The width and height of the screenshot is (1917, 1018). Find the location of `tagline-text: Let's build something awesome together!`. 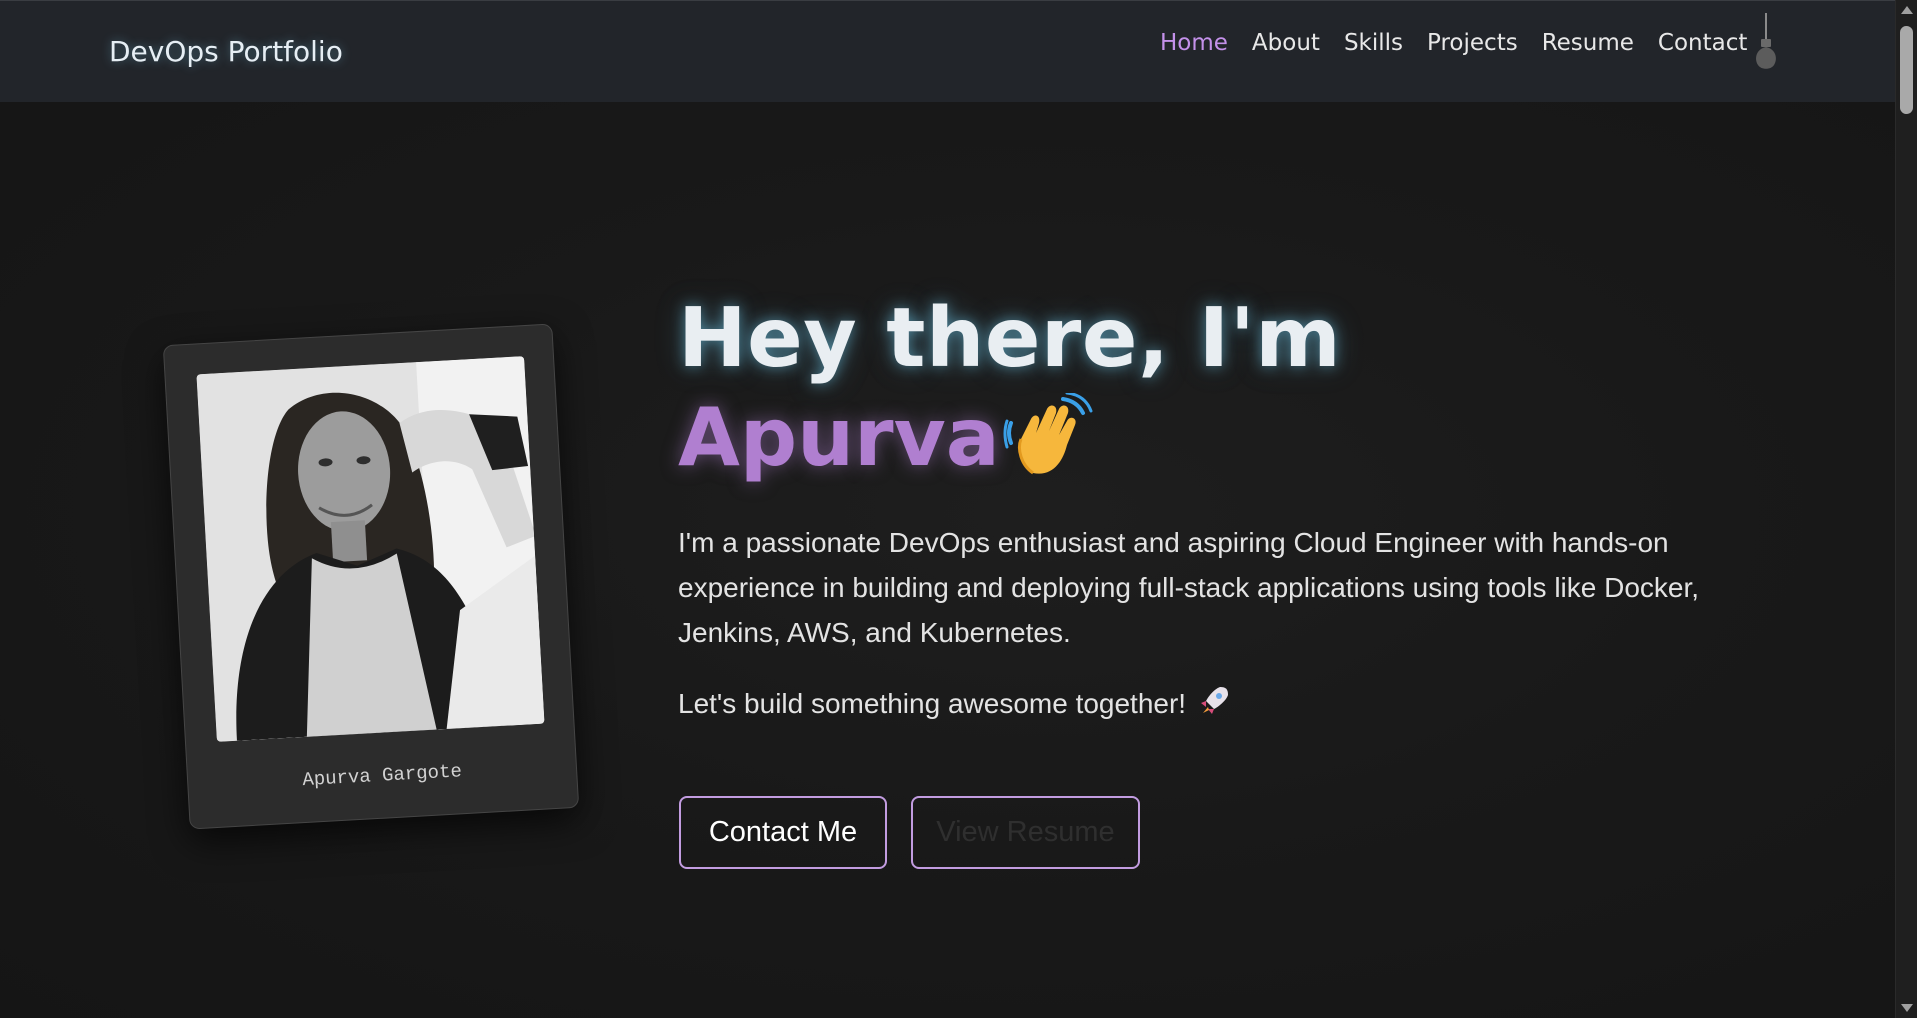

tagline-text: Let's build something awesome together! is located at coordinates (932, 703).